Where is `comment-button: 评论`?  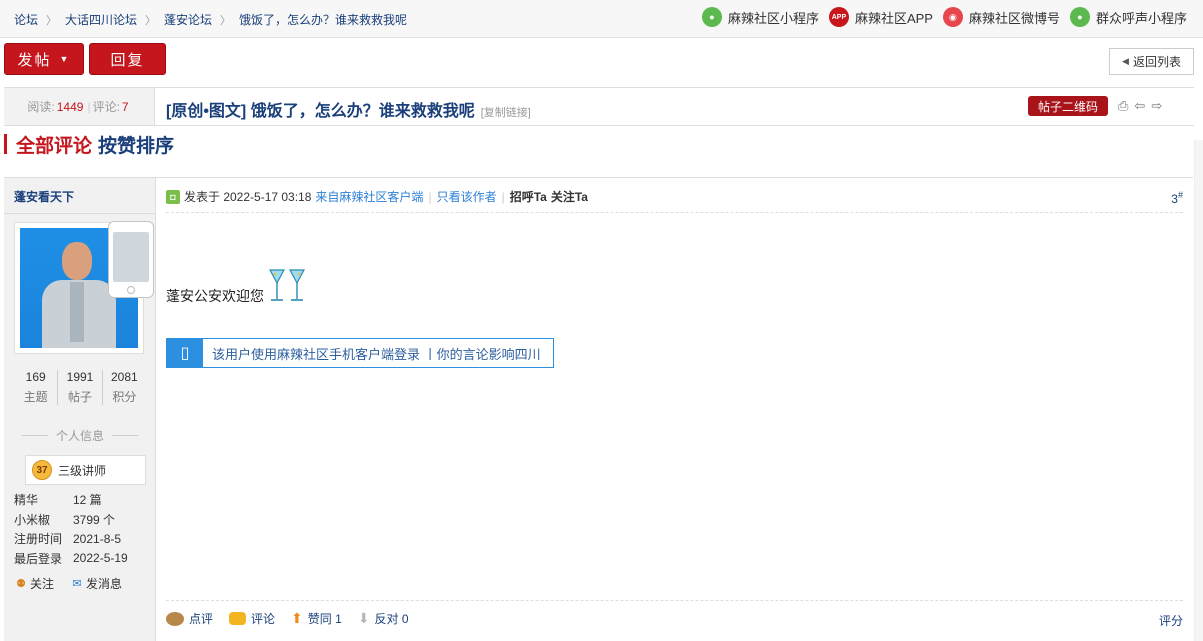 comment-button: 评论 is located at coordinates (252, 618).